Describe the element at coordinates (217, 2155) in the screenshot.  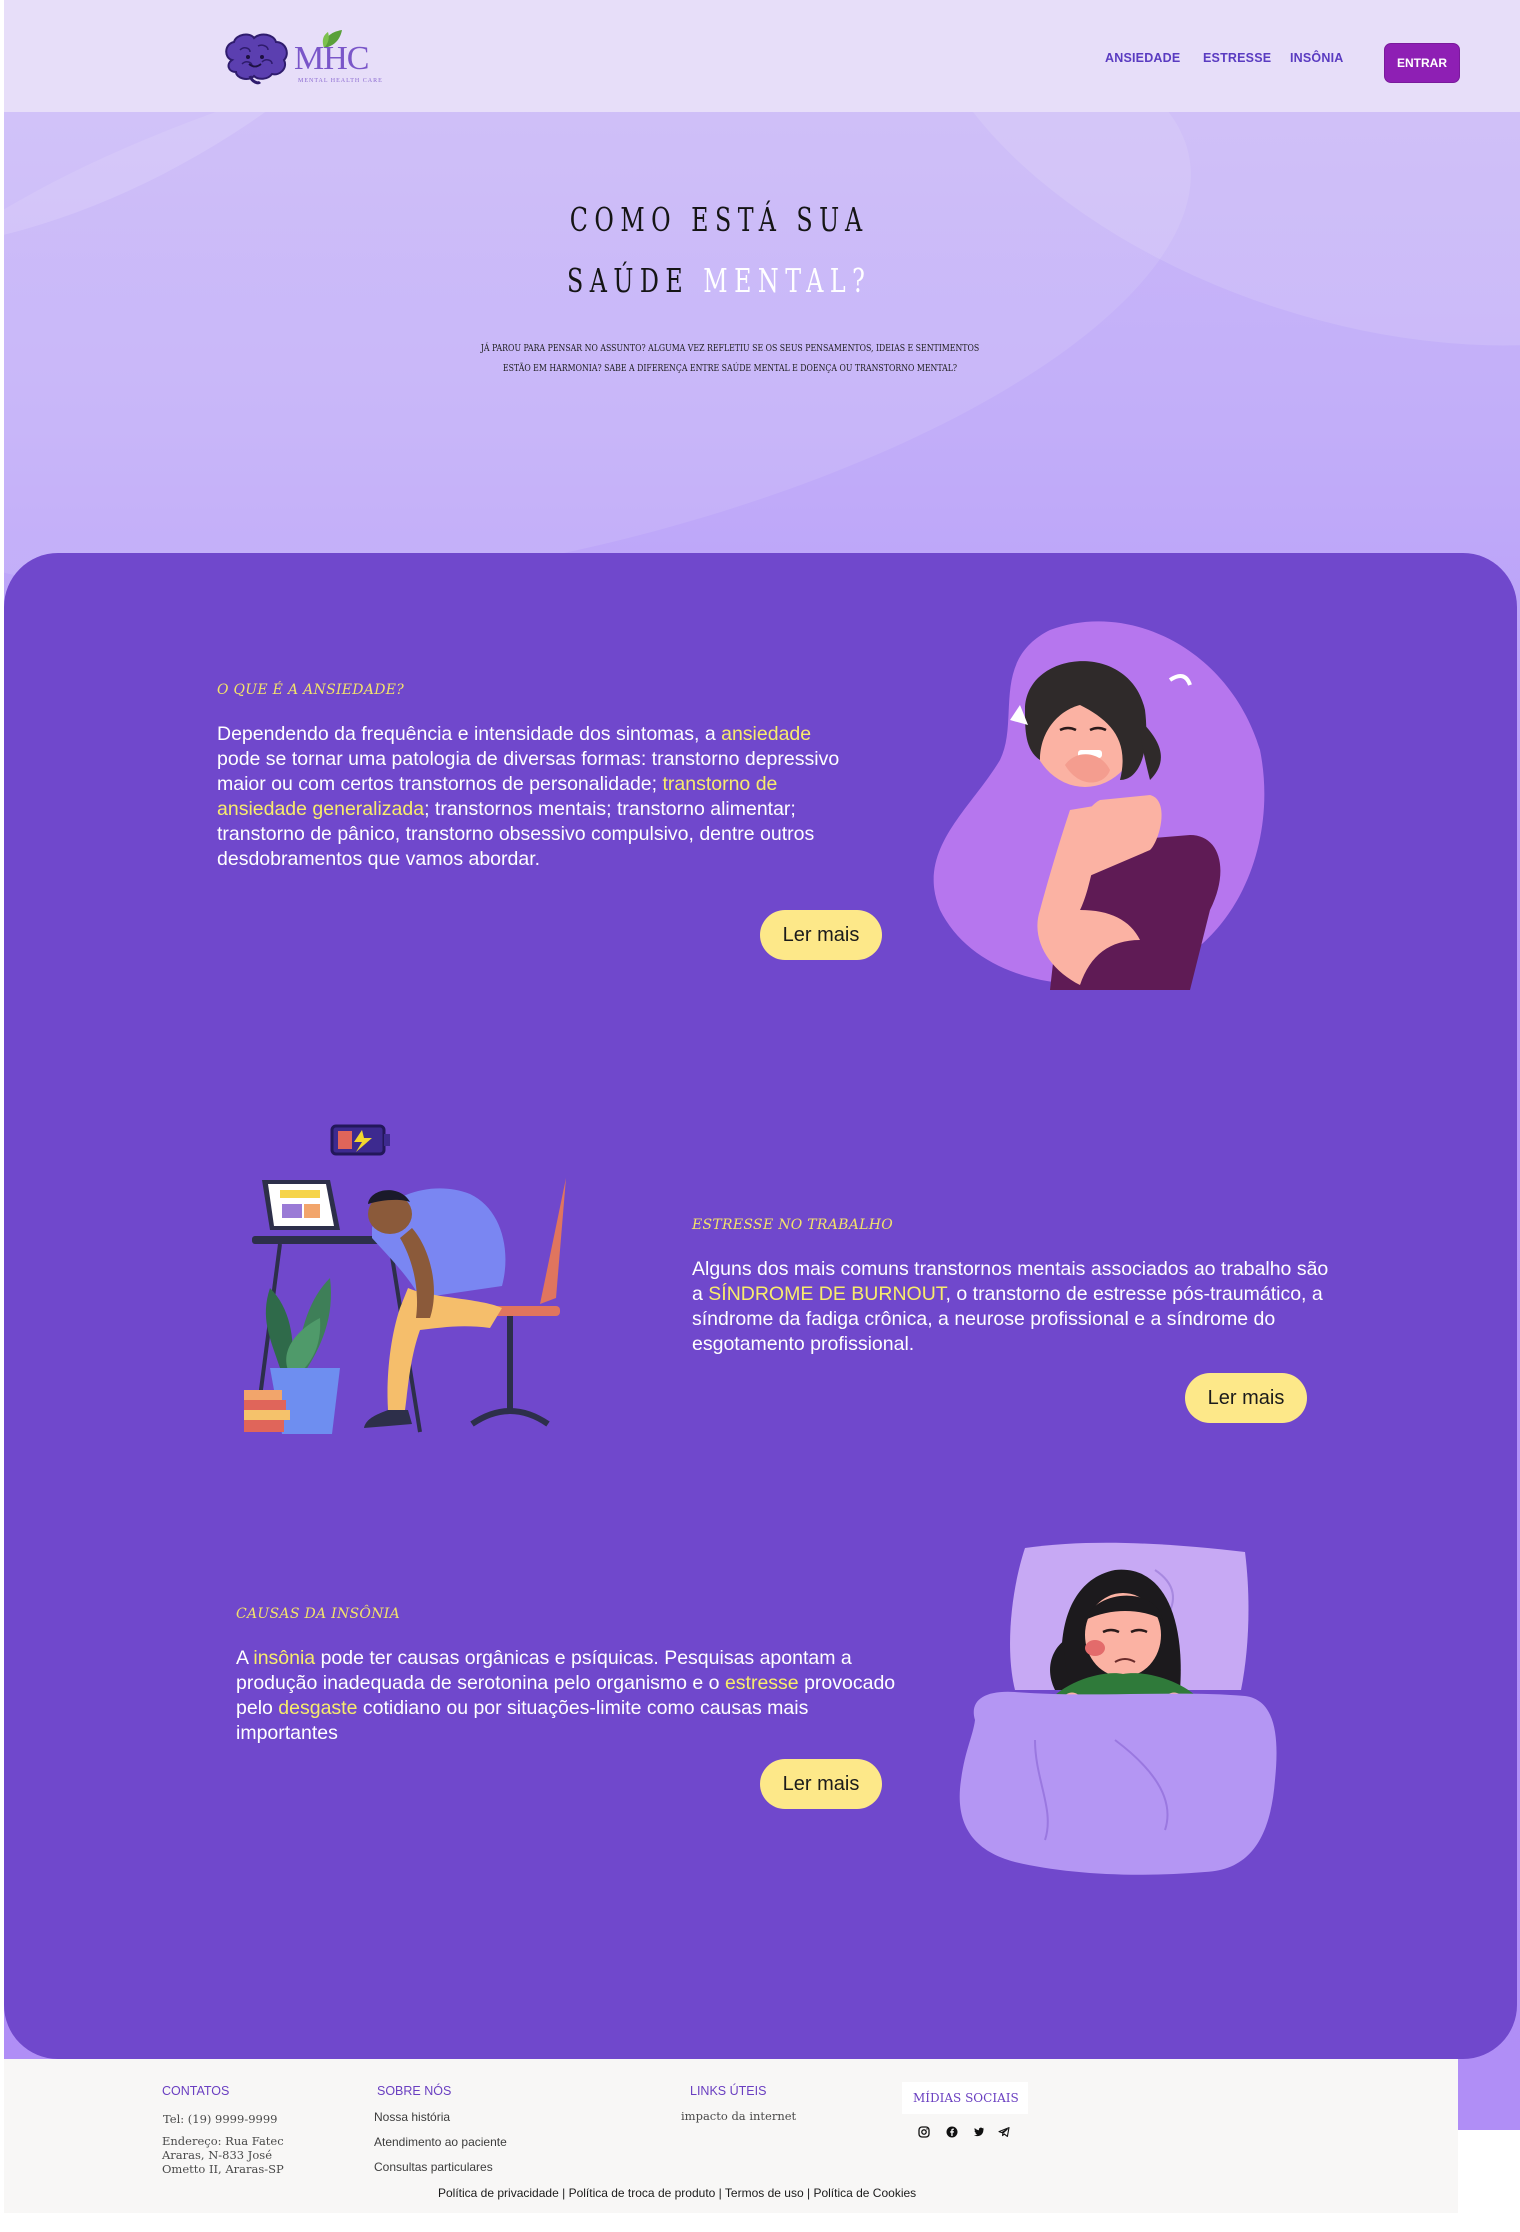
I see `contact-address-line: Araras, N-833 José` at that location.